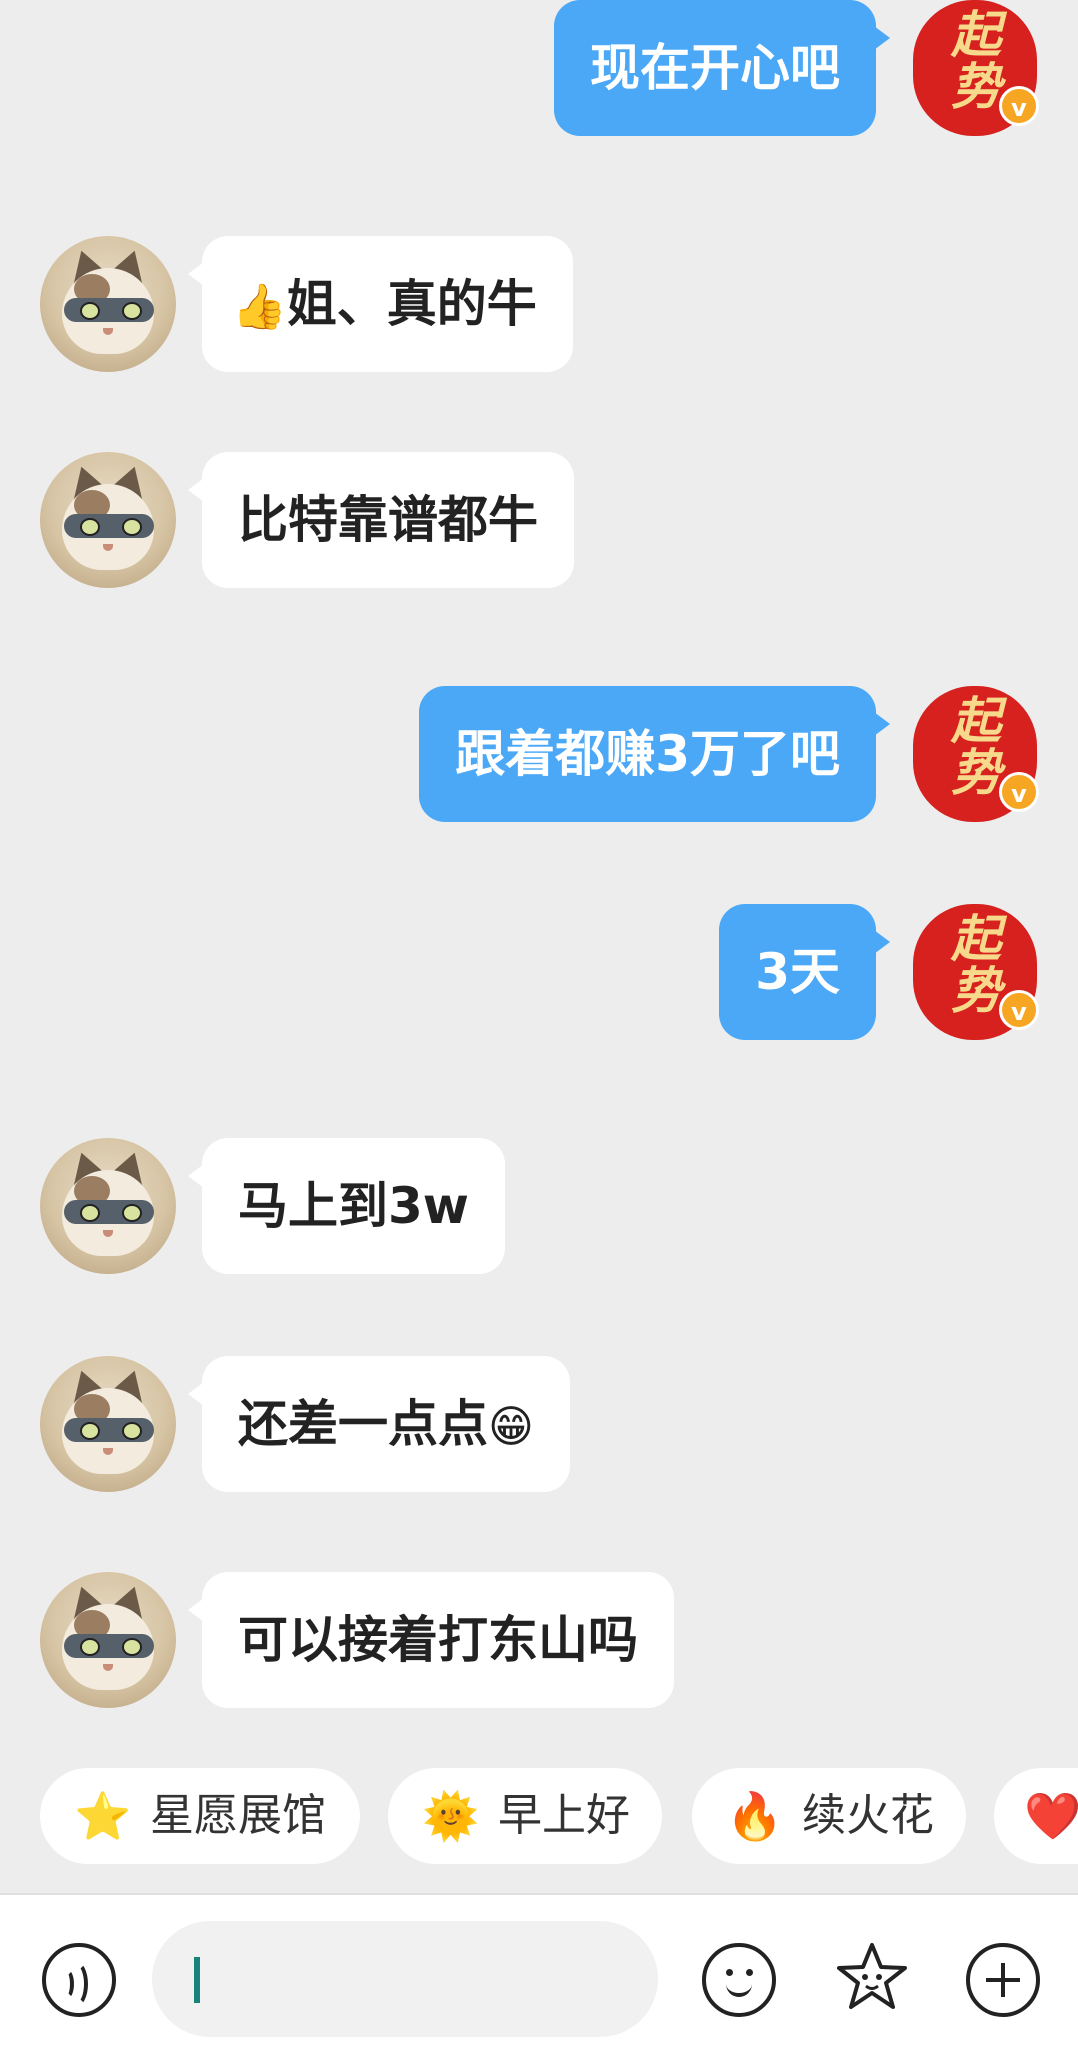 This screenshot has height=2062, width=1078. I want to click on message-text: 还差一点点, so click(363, 1424).